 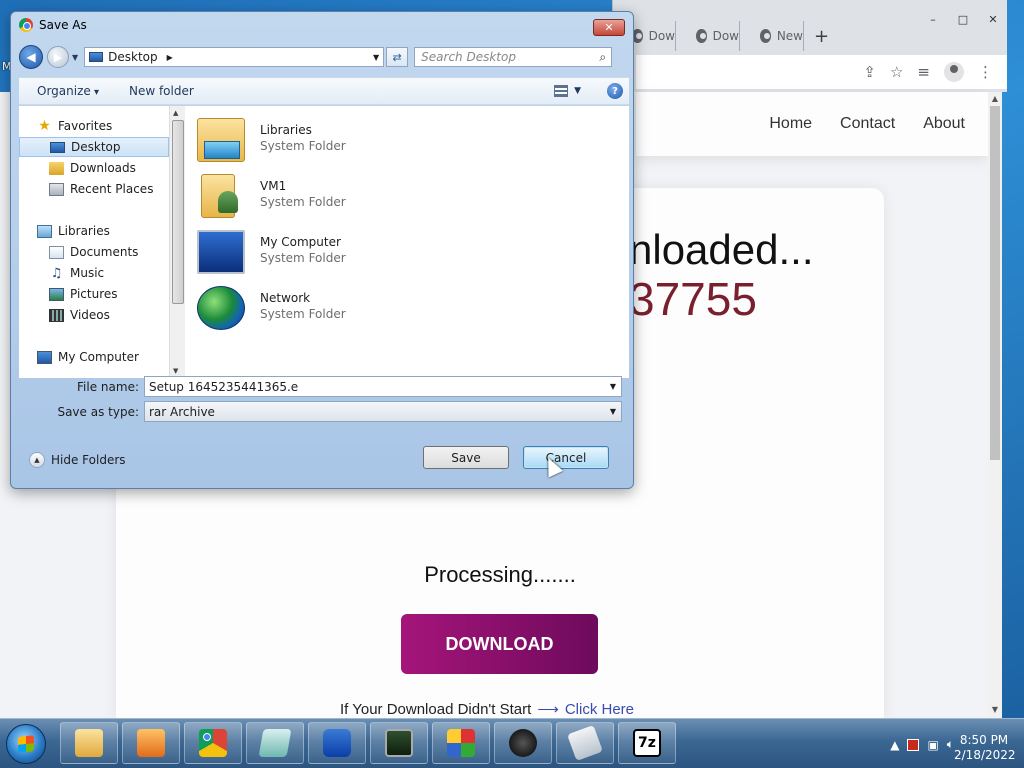 What do you see at coordinates (821, 36) in the screenshot?
I see `new-tab-button: +` at bounding box center [821, 36].